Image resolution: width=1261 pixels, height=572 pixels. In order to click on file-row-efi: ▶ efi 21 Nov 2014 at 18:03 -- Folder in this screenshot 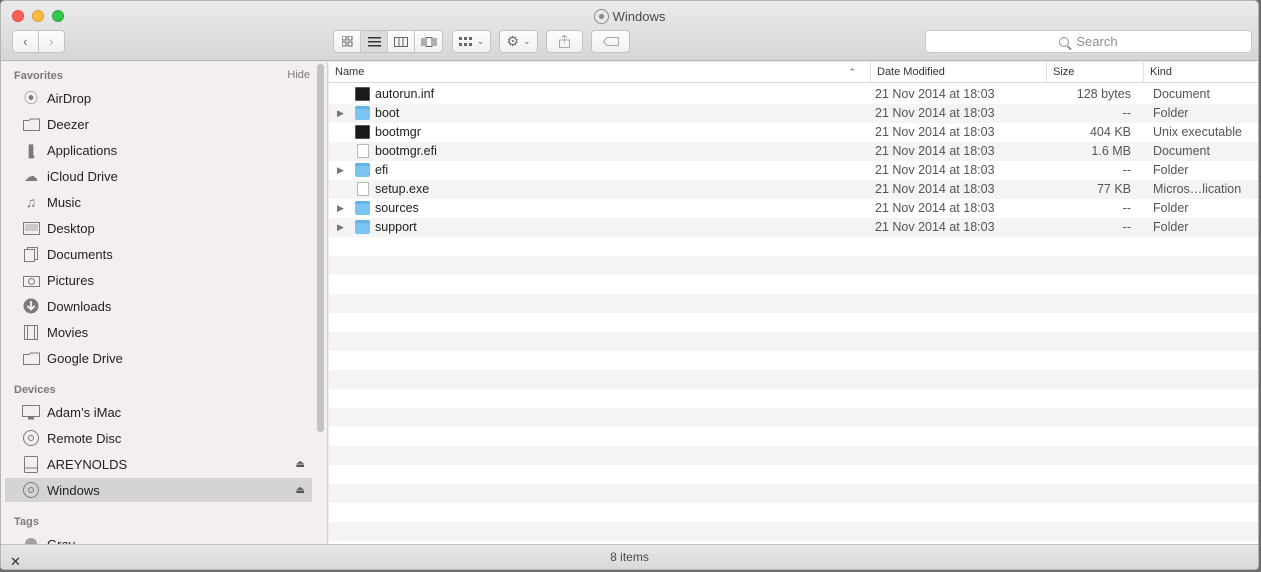, I will do `click(793, 170)`.